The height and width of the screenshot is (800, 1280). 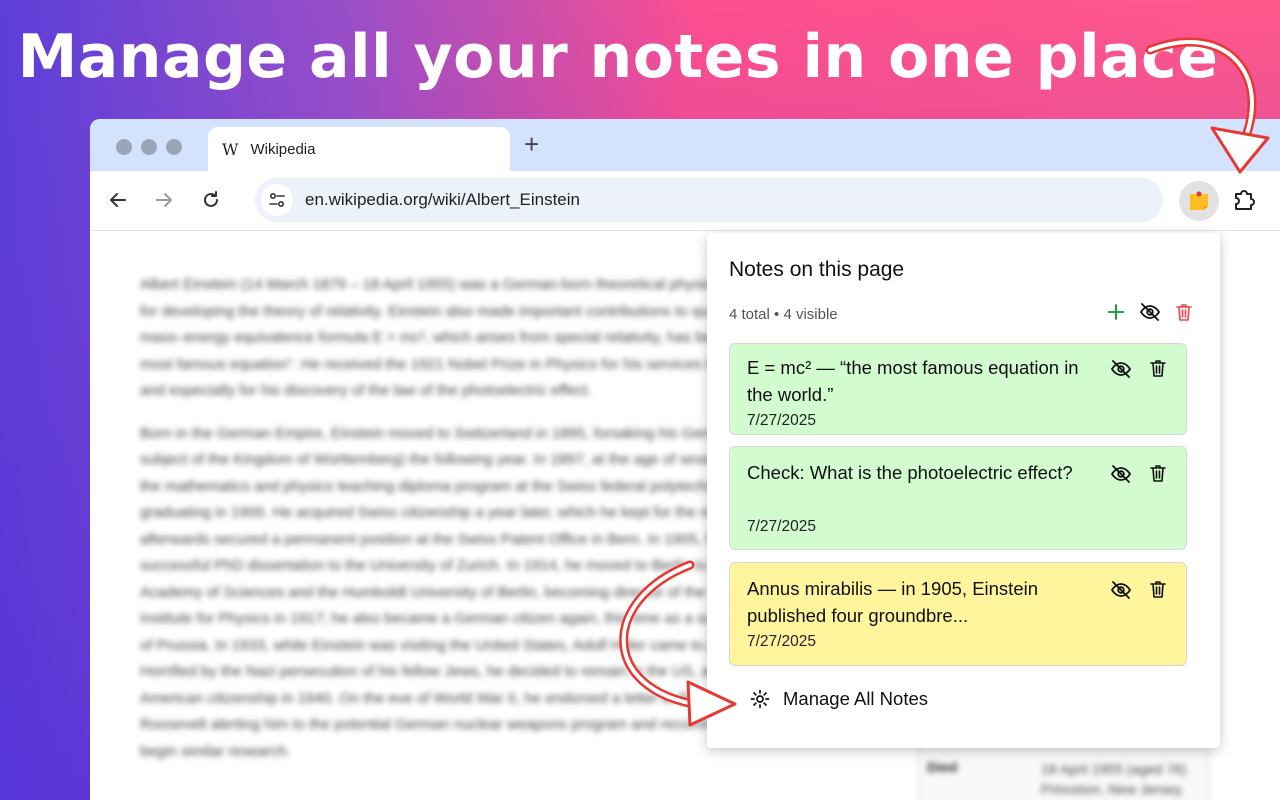 I want to click on puzzle-icon, so click(x=1245, y=200).